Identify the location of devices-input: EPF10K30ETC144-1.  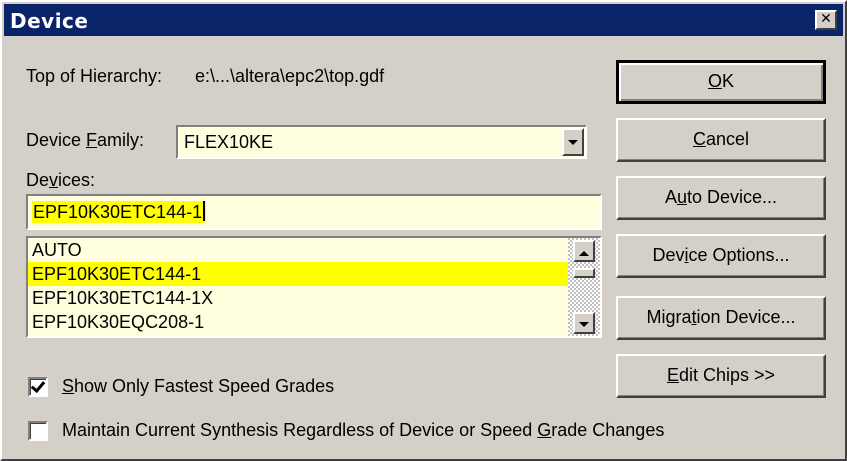
(314, 212).